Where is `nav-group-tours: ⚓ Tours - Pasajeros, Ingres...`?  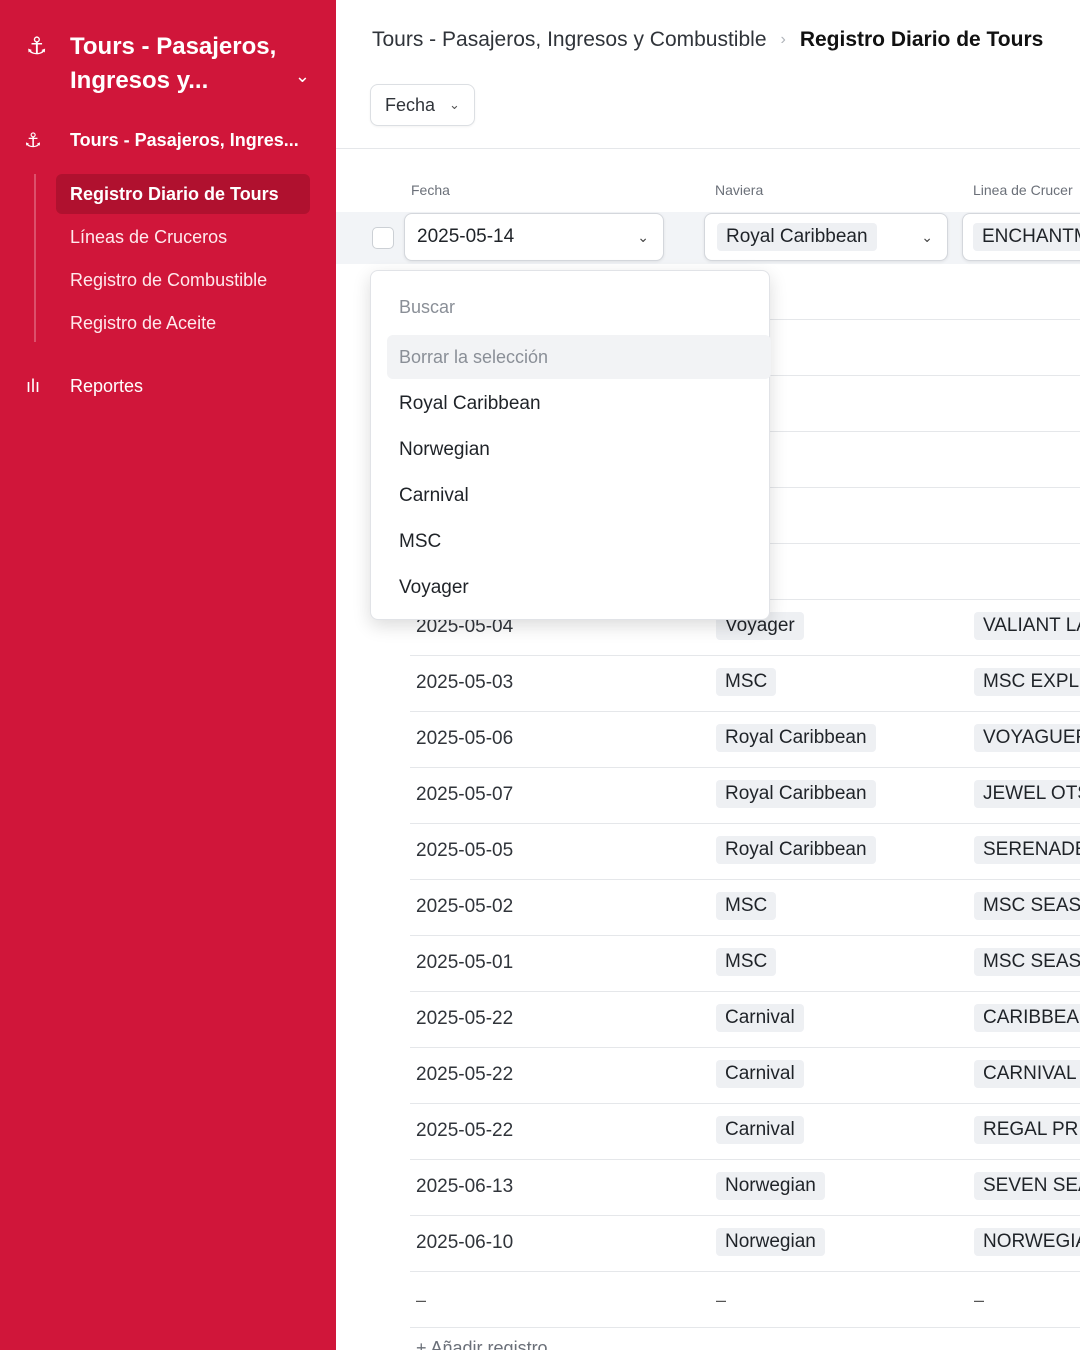 nav-group-tours: ⚓ Tours - Pasajeros, Ingres... is located at coordinates (161, 140).